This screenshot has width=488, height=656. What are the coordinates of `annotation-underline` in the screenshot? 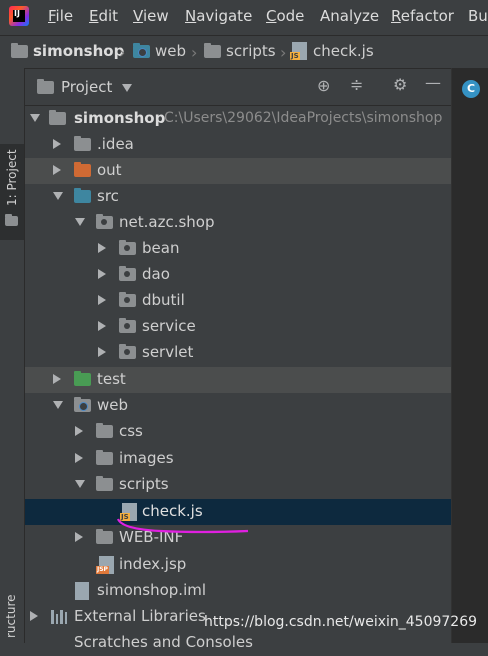 It's located at (182, 526).